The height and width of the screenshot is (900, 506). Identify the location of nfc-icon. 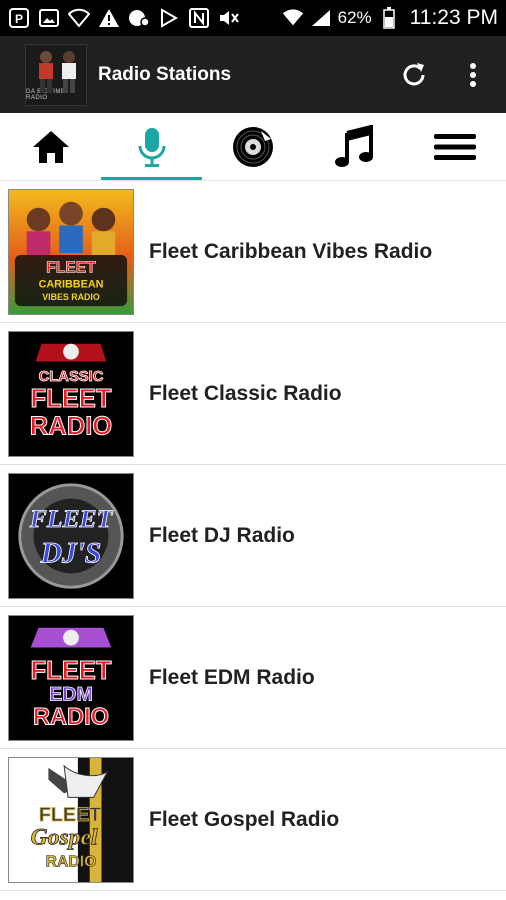
(199, 18).